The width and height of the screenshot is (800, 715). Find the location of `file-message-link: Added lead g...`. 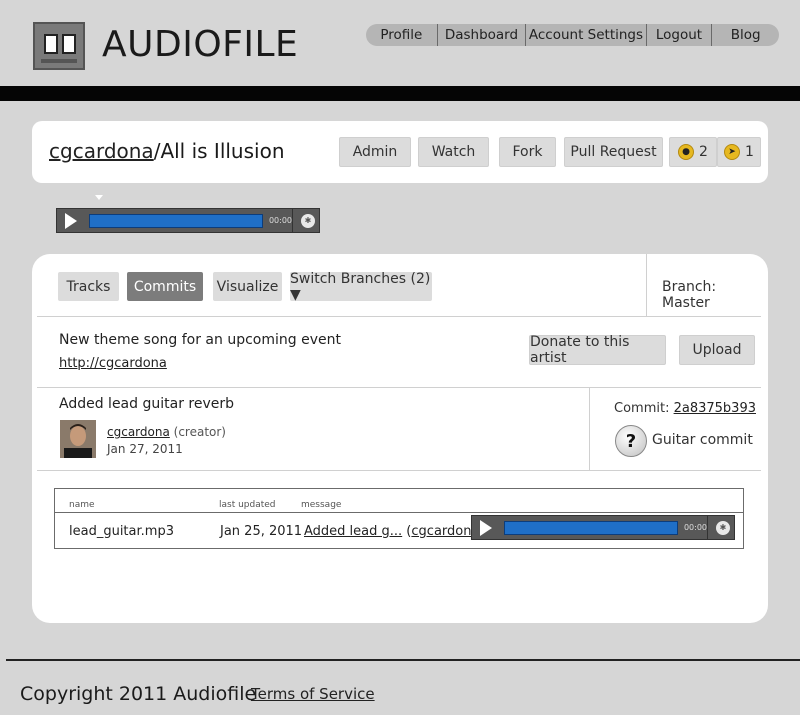

file-message-link: Added lead g... is located at coordinates (353, 531).